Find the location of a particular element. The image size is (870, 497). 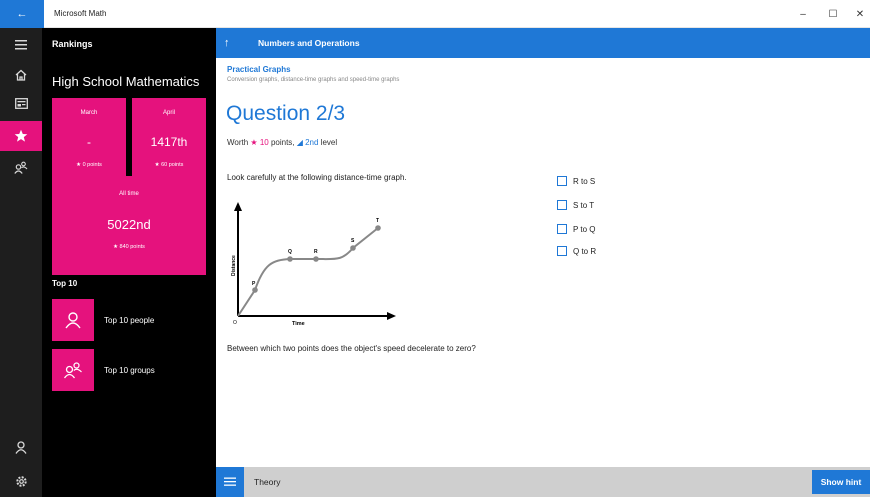

top10-people-label: Top 10 people is located at coordinates (129, 320).